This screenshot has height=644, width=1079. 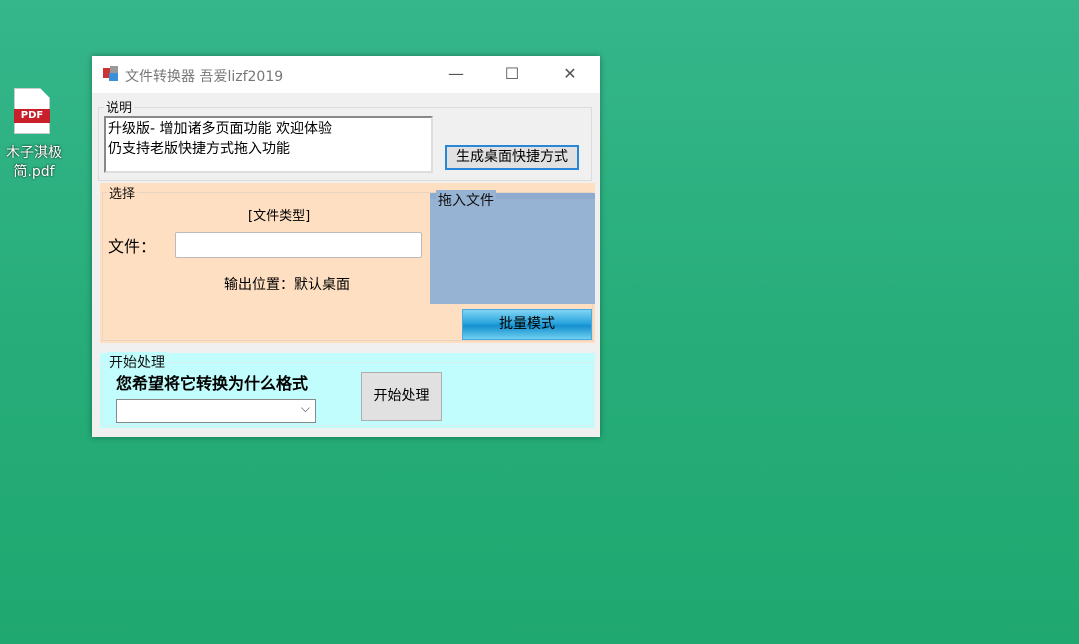 I want to click on desktop-icon-label: 木子淇极简.pdf, so click(x=34, y=162).